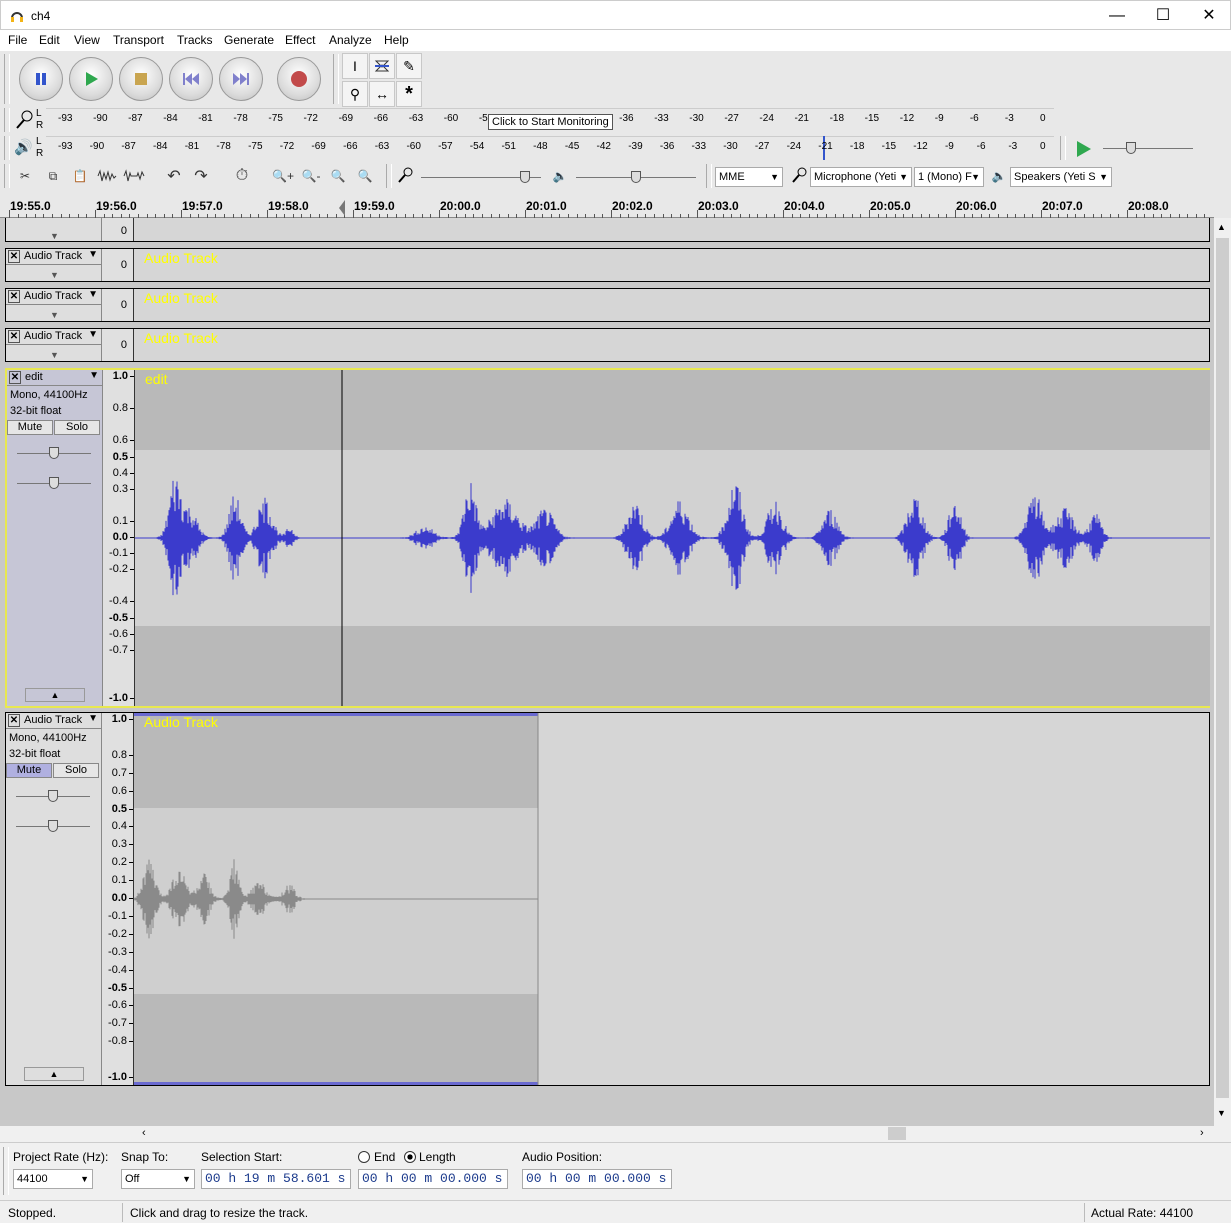 Image resolution: width=1231 pixels, height=1223 pixels. What do you see at coordinates (201, 176) in the screenshot?
I see `redo-icon: ↷` at bounding box center [201, 176].